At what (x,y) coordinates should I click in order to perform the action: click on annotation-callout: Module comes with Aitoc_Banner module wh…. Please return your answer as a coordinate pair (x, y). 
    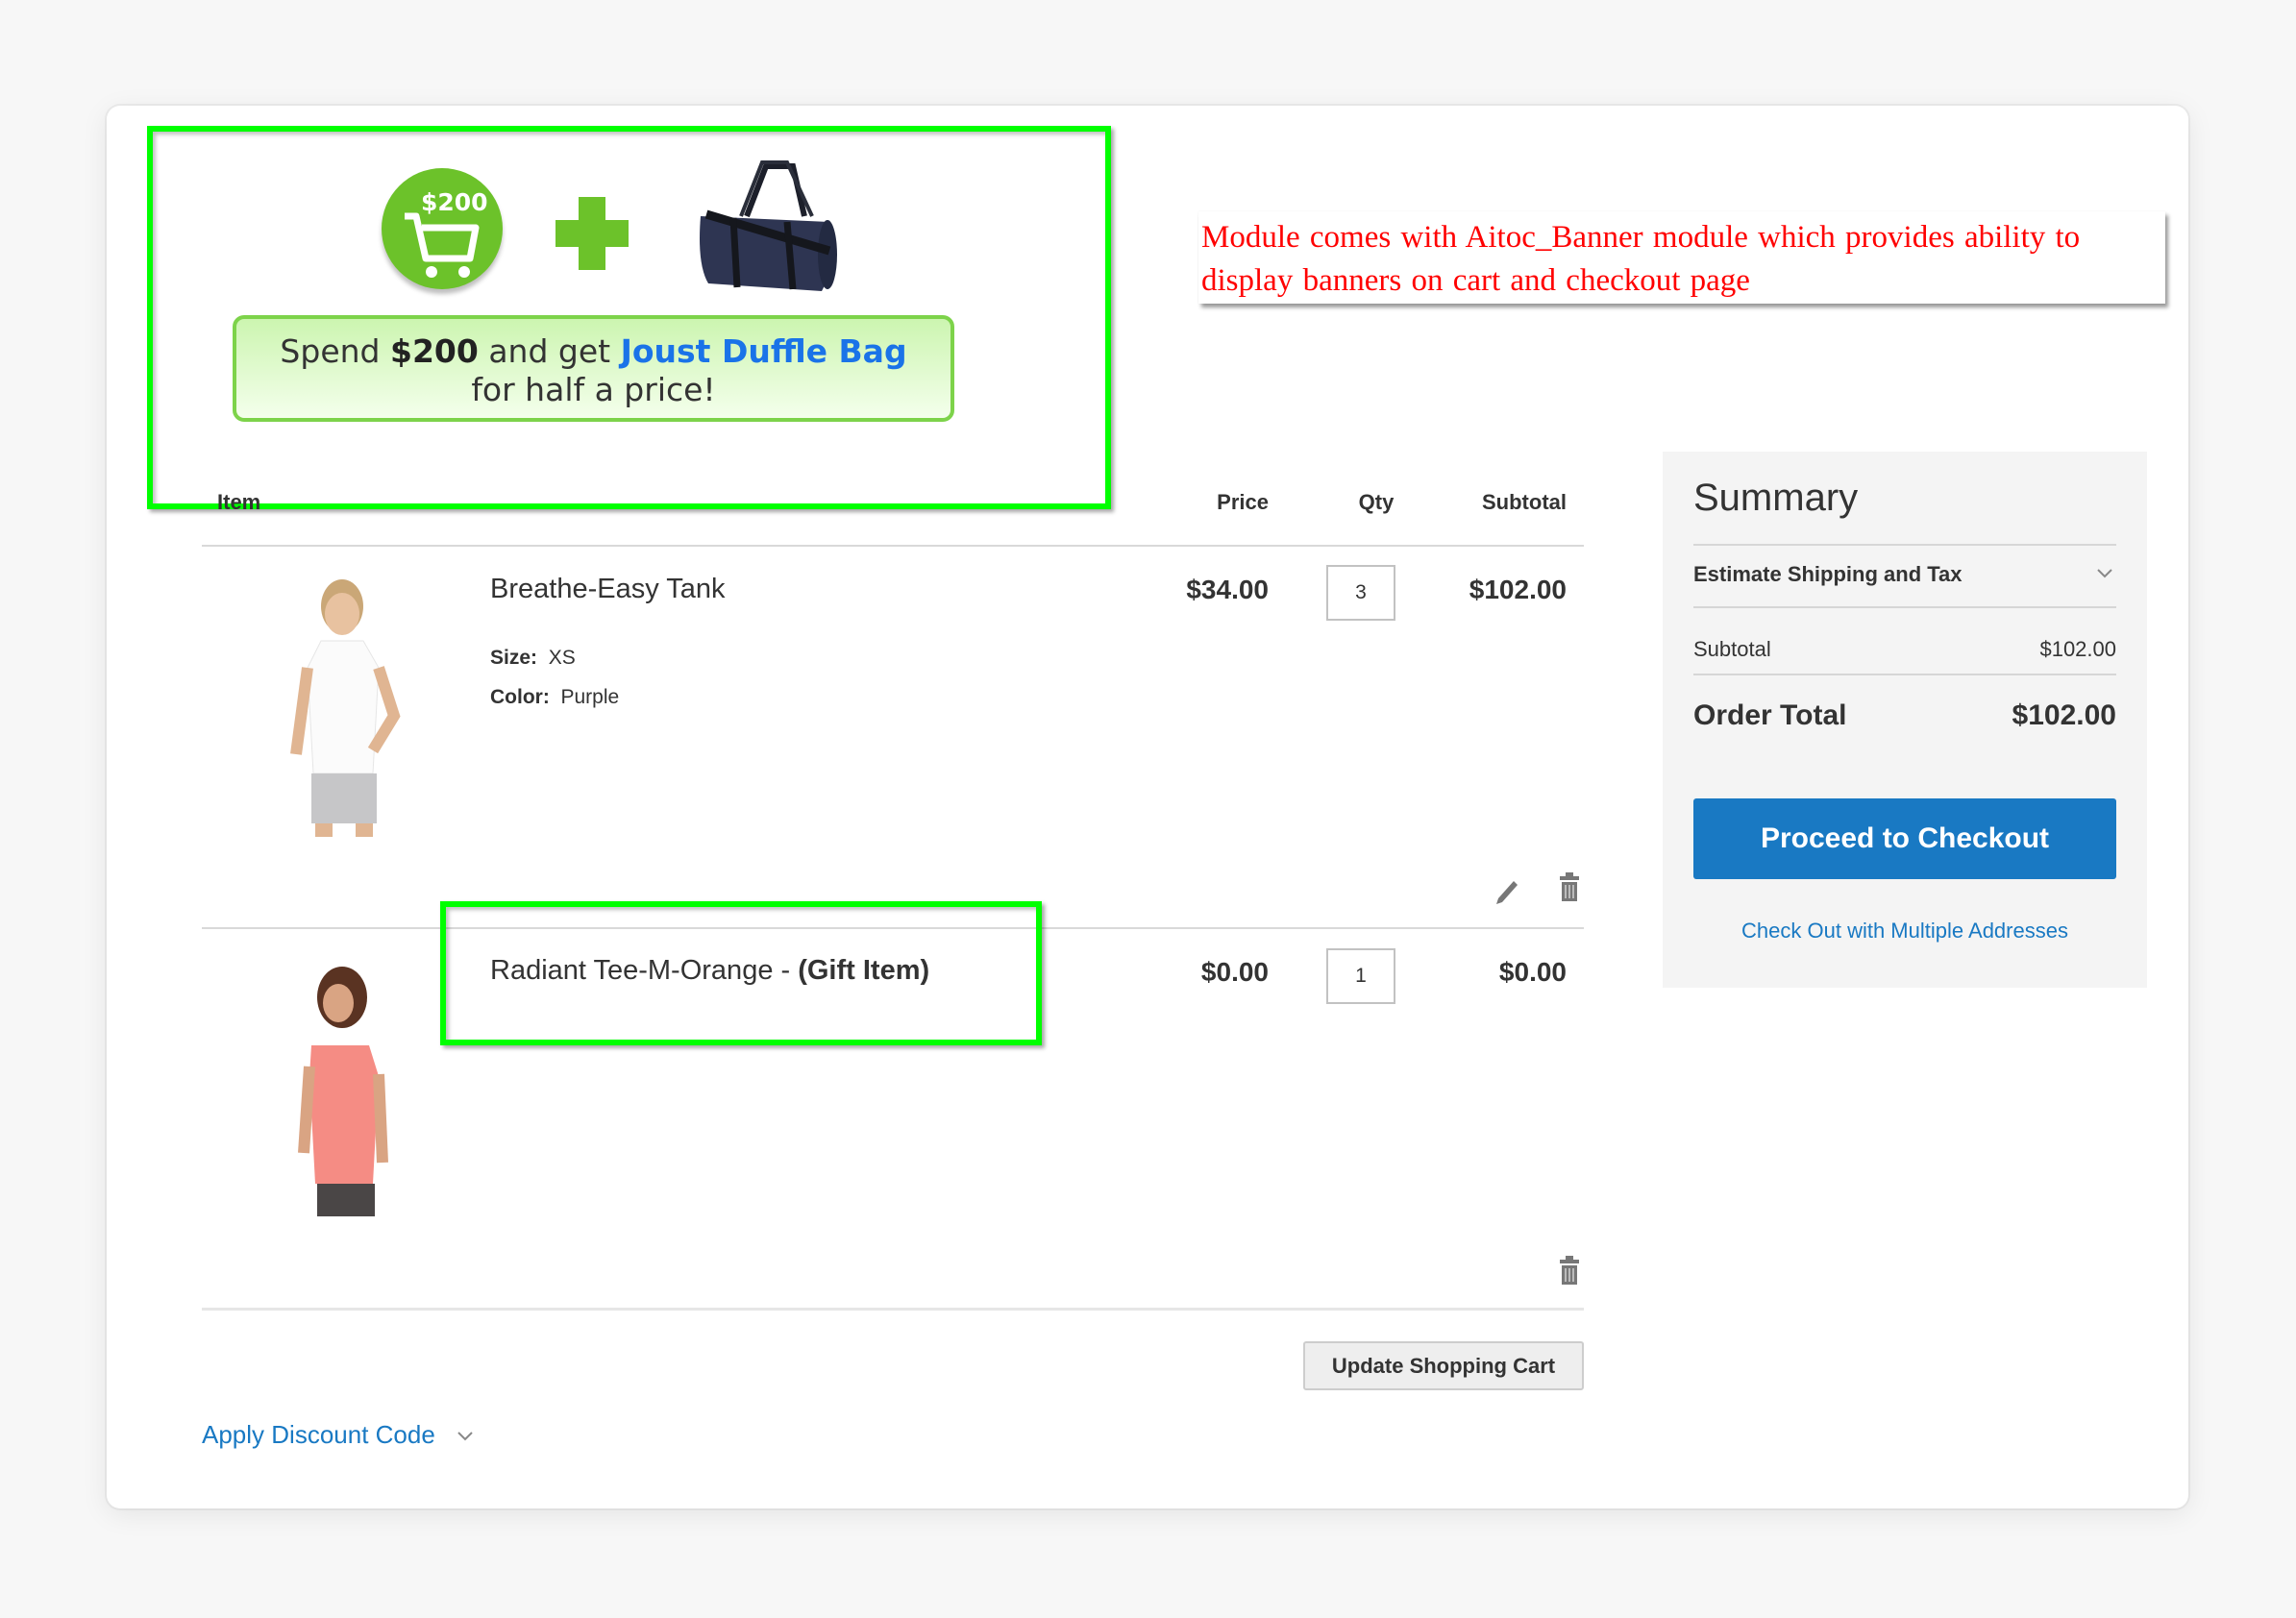
    Looking at the image, I should click on (1681, 257).